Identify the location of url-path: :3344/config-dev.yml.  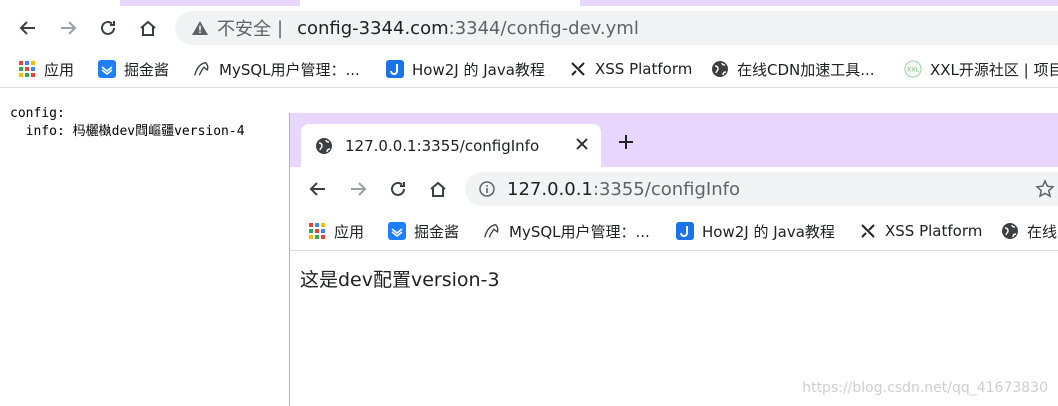
(543, 28).